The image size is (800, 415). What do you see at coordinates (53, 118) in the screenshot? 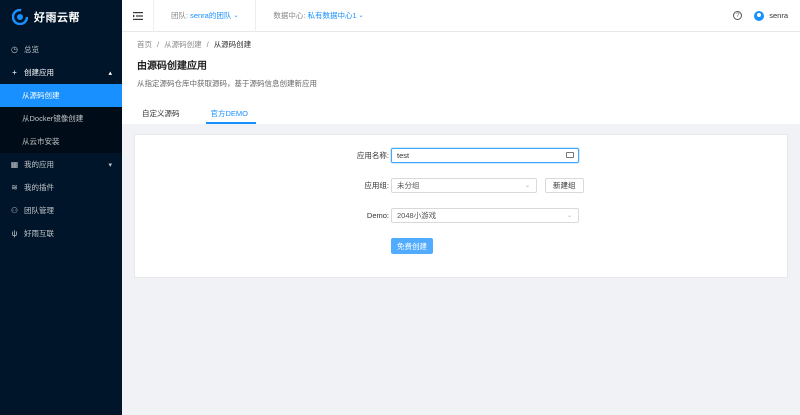
I see `sidebar-item-label: 从Docker镜像创建` at bounding box center [53, 118].